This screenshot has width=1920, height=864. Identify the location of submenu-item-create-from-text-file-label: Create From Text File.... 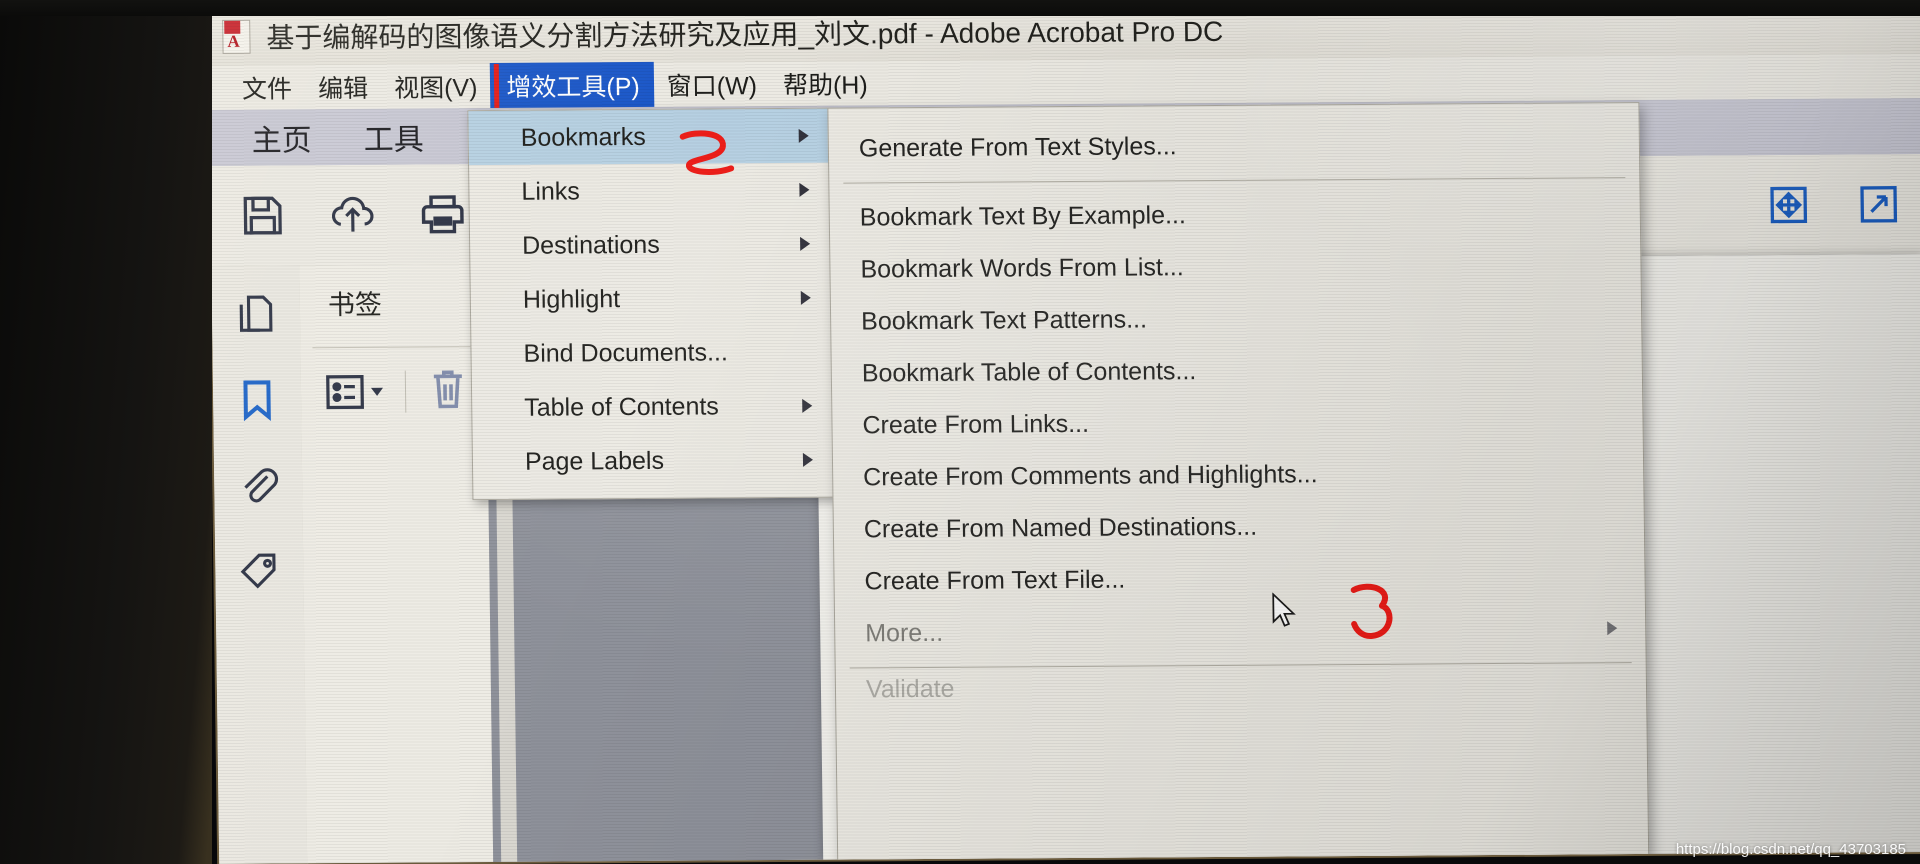
(995, 580).